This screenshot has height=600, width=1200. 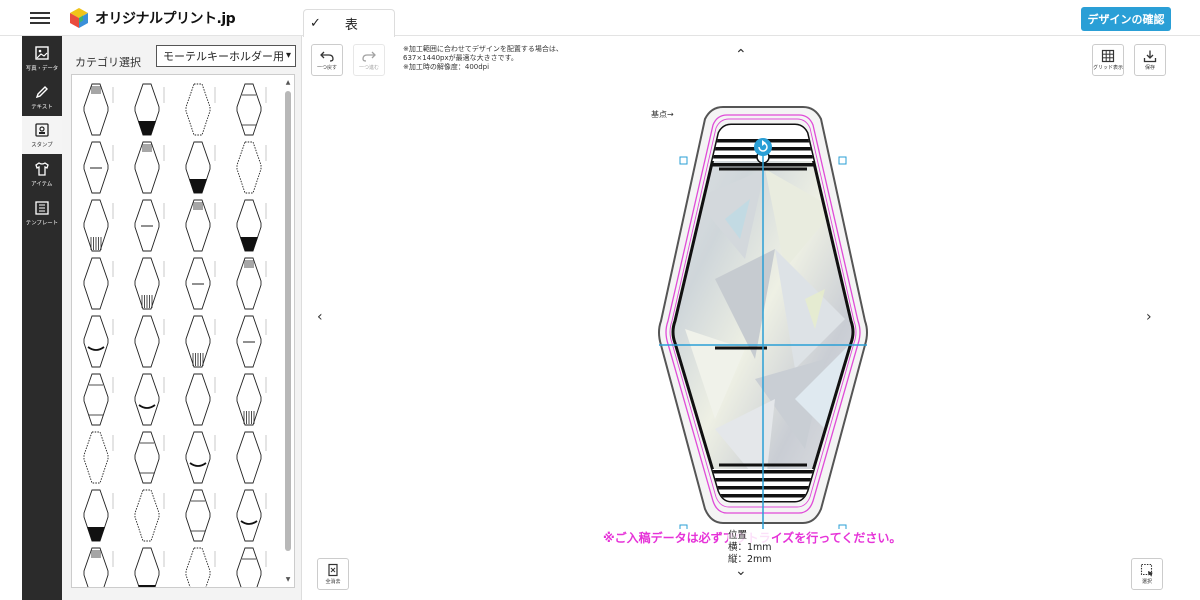 What do you see at coordinates (152, 18) in the screenshot?
I see `site-logo: オリジナルプリント.jp` at bounding box center [152, 18].